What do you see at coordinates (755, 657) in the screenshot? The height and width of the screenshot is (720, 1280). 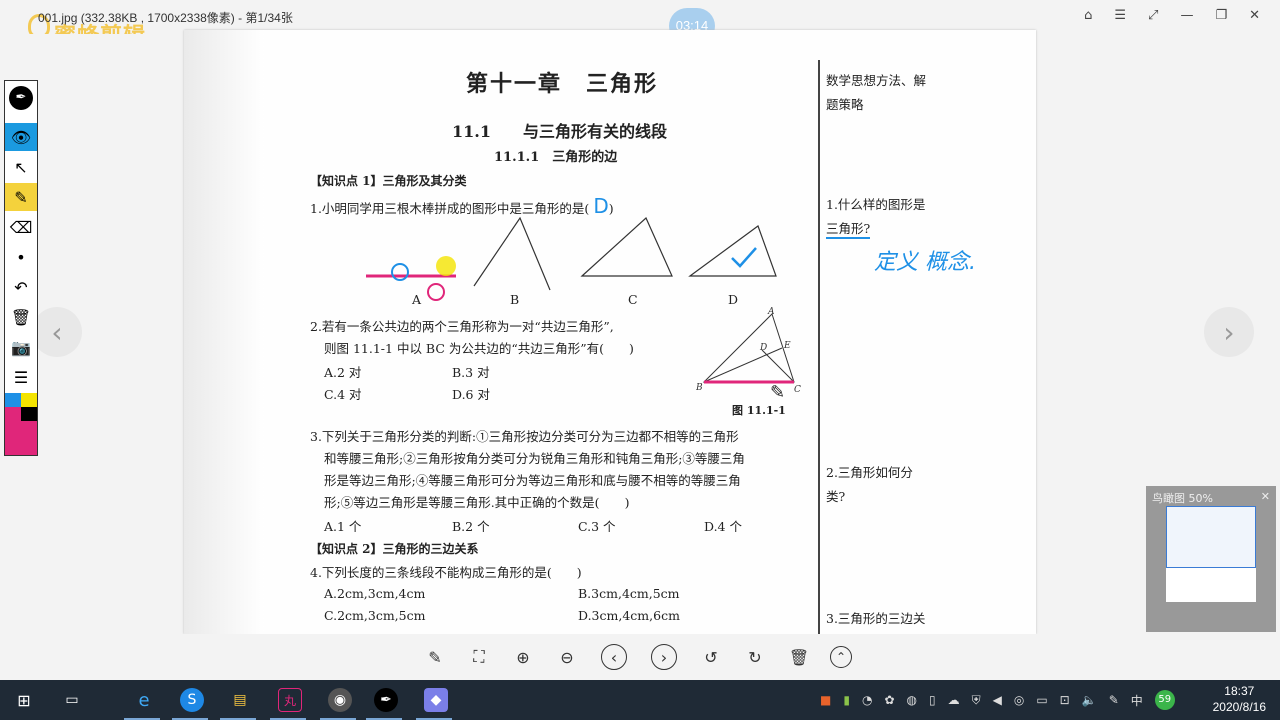 I see `rotate-right-icon: ↻` at bounding box center [755, 657].